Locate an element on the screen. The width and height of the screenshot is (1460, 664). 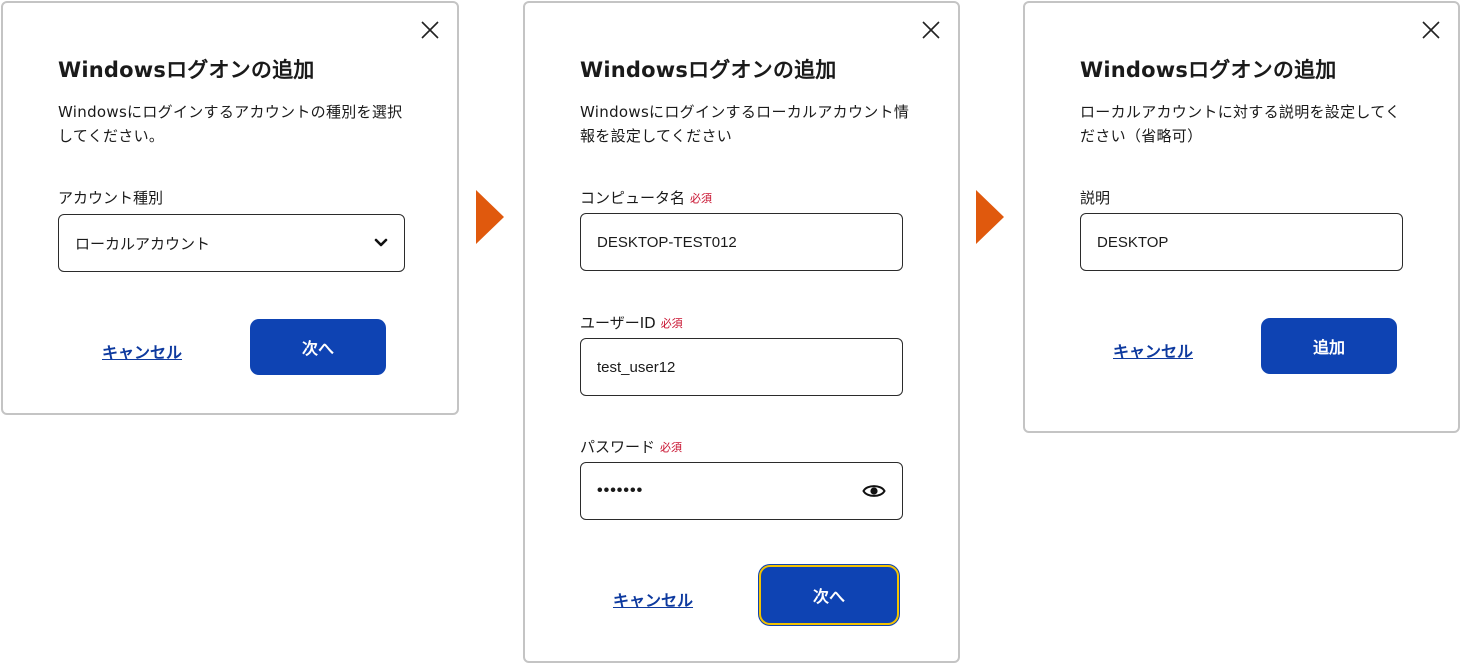
dialog-description-text: ローカルアカウントに対する説明を設定してください（省略可） is located at coordinates (1240, 124).